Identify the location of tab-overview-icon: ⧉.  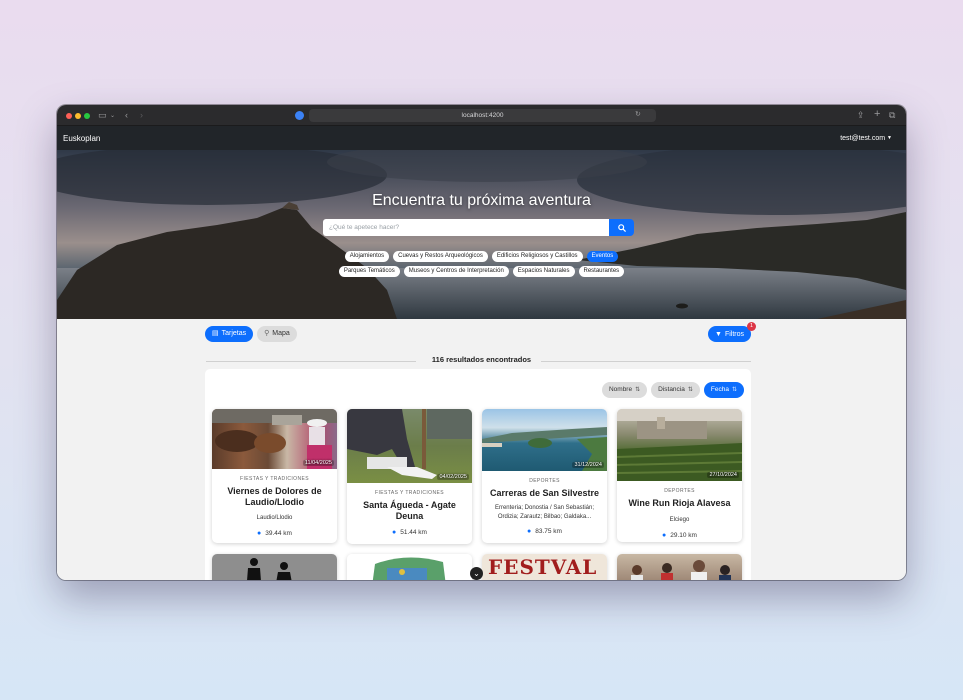
(892, 115).